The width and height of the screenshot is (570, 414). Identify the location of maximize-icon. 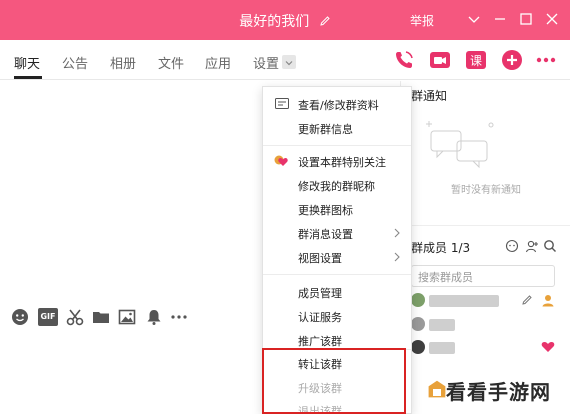
(526, 19).